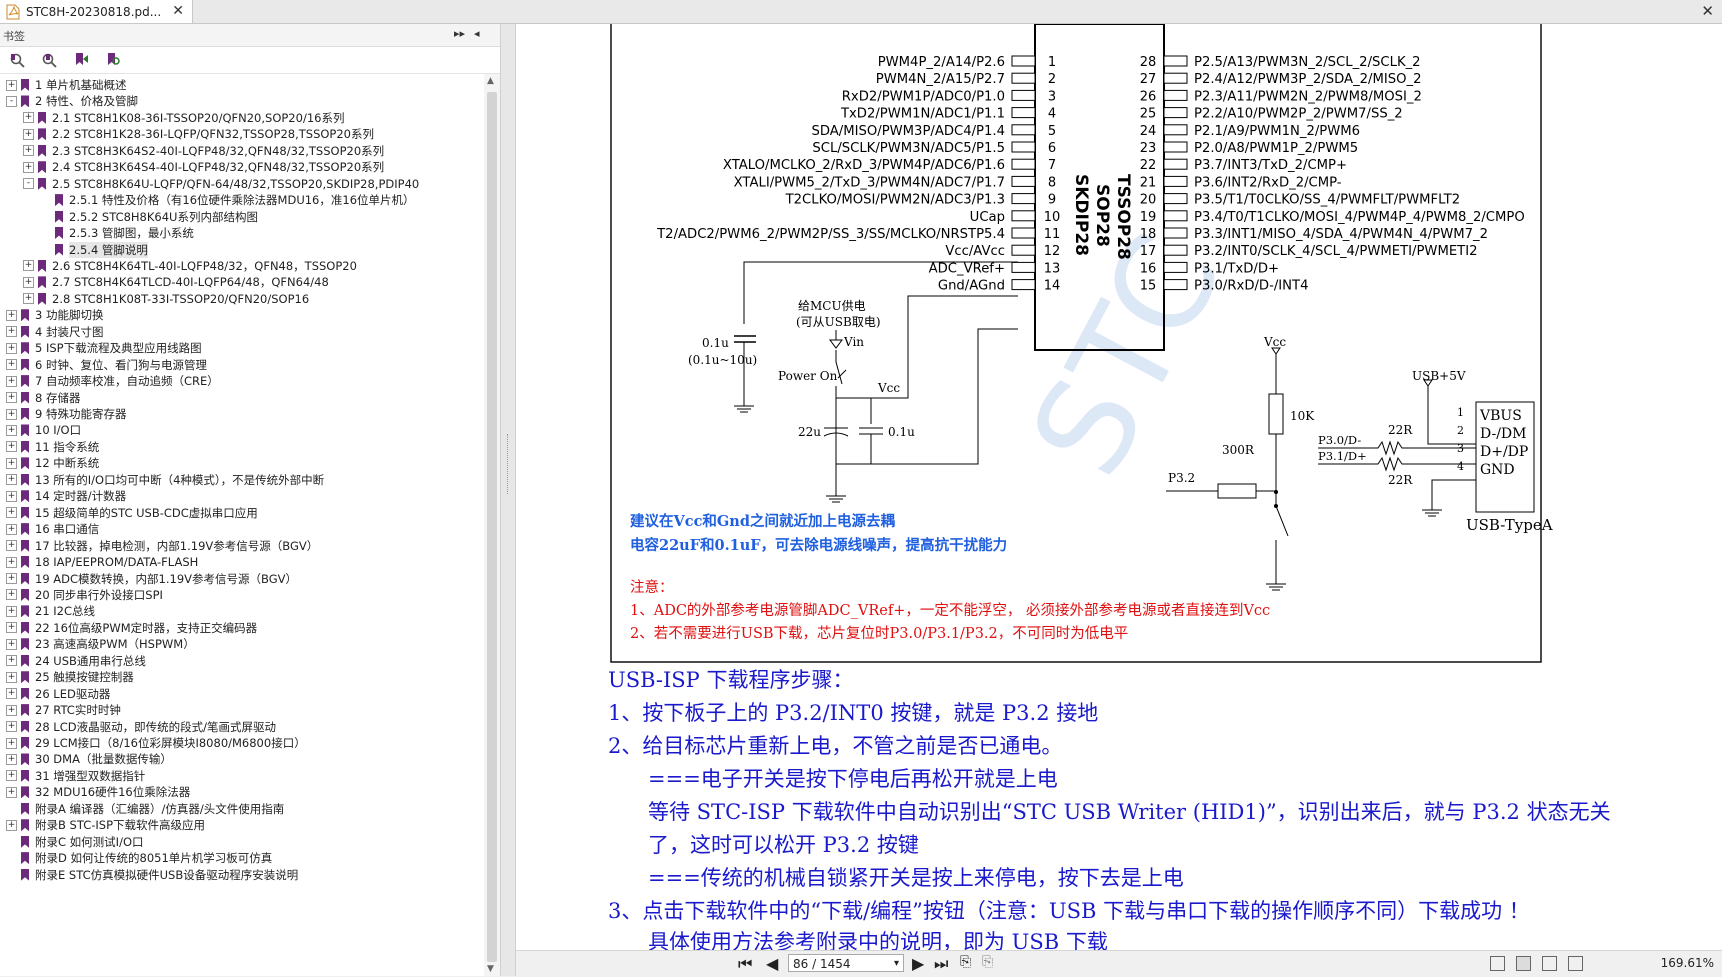  Describe the element at coordinates (242, 776) in the screenshot. I see `bookmark-item: +31 增强型双数据指针` at that location.